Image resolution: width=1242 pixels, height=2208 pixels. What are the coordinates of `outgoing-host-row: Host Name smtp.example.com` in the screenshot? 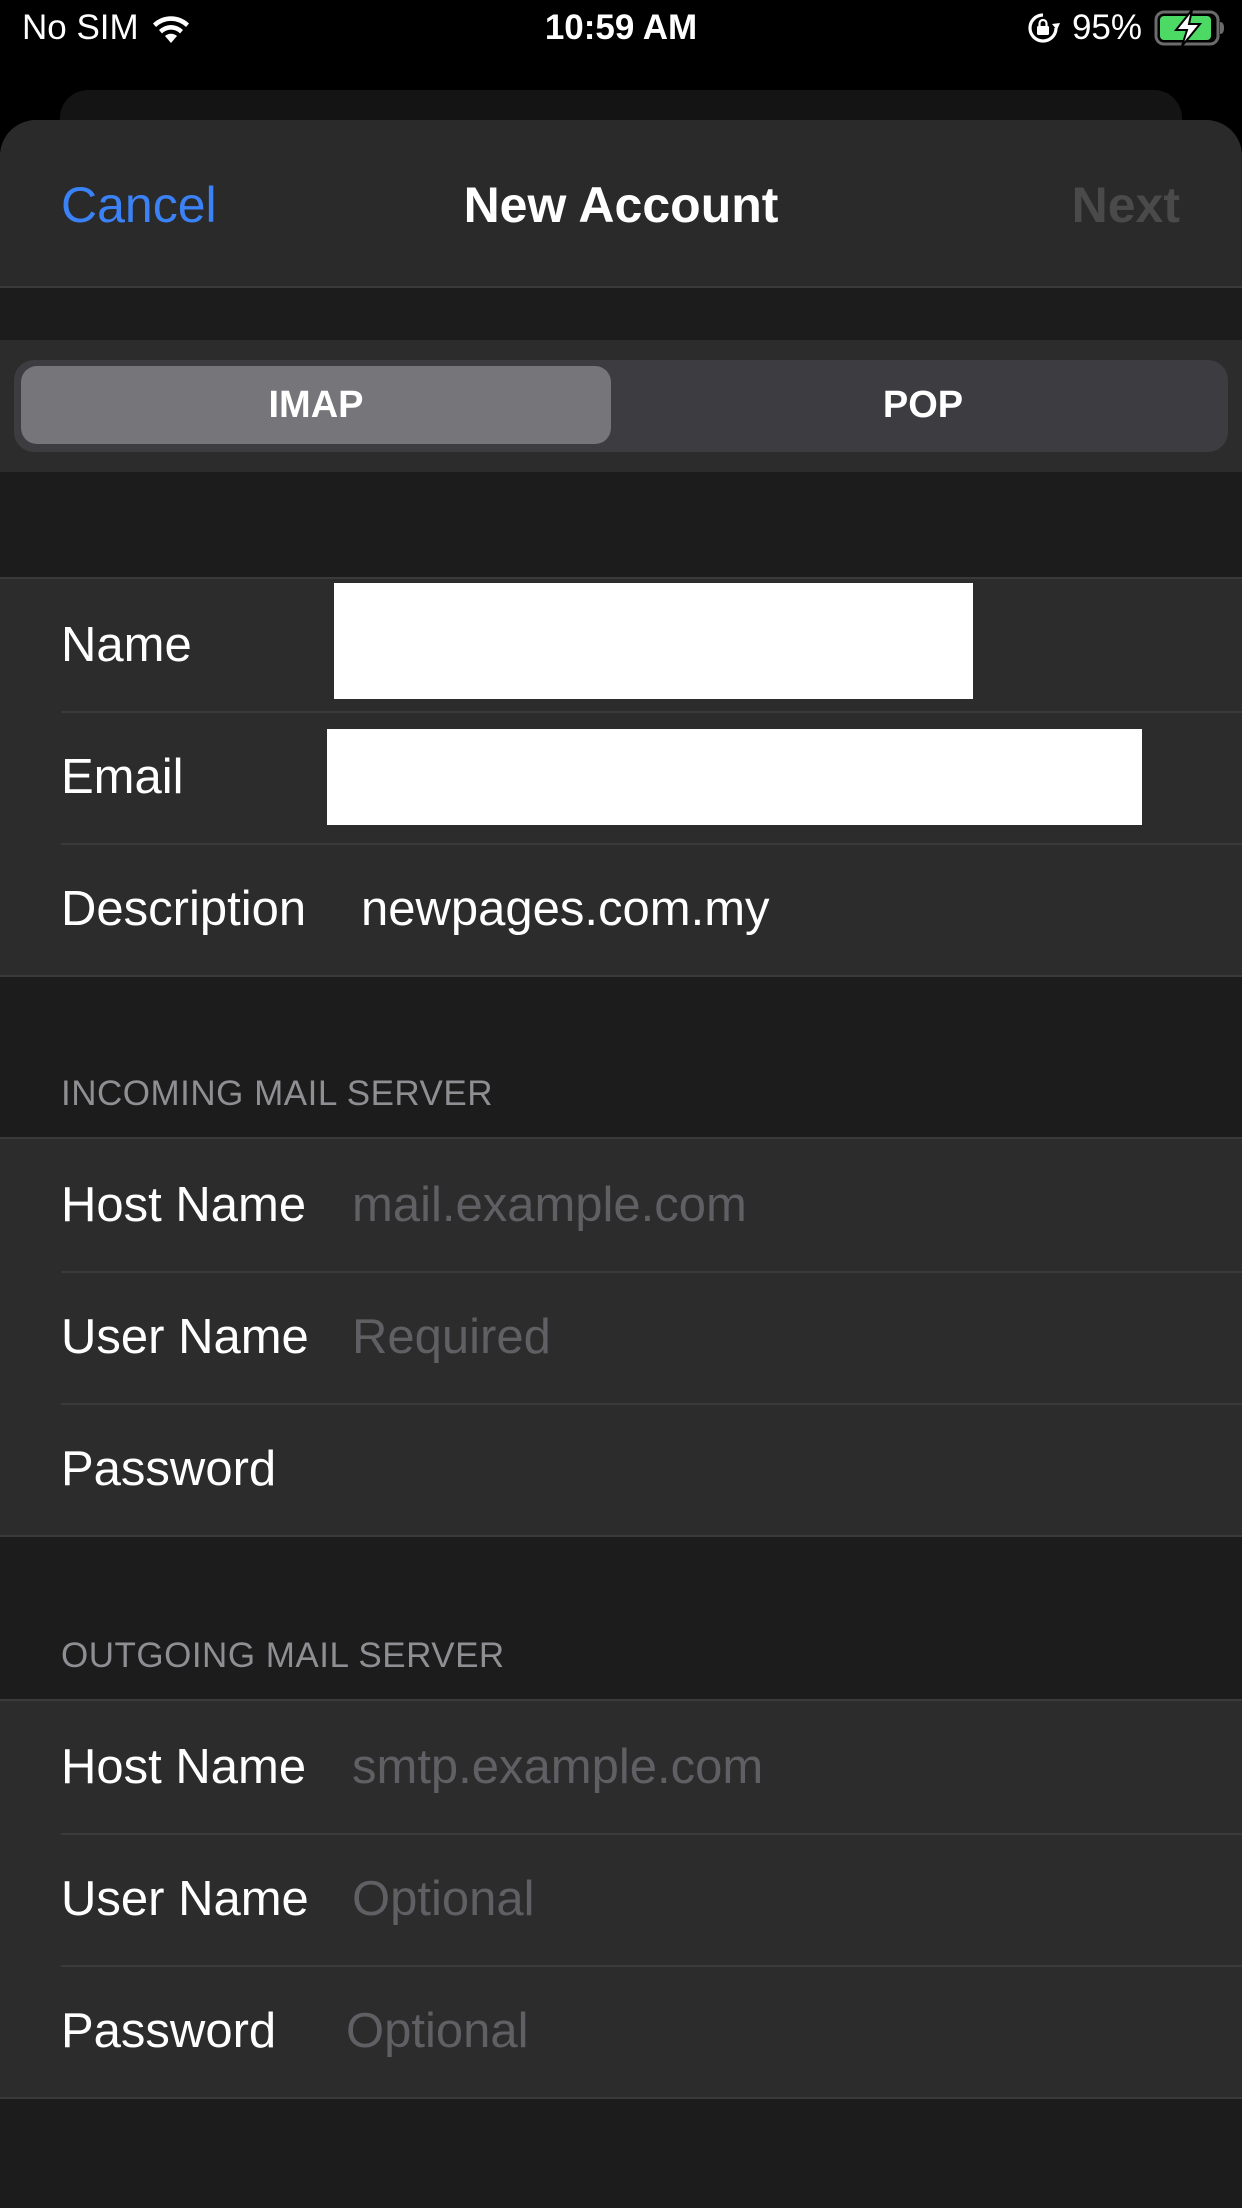 It's located at (621, 1767).